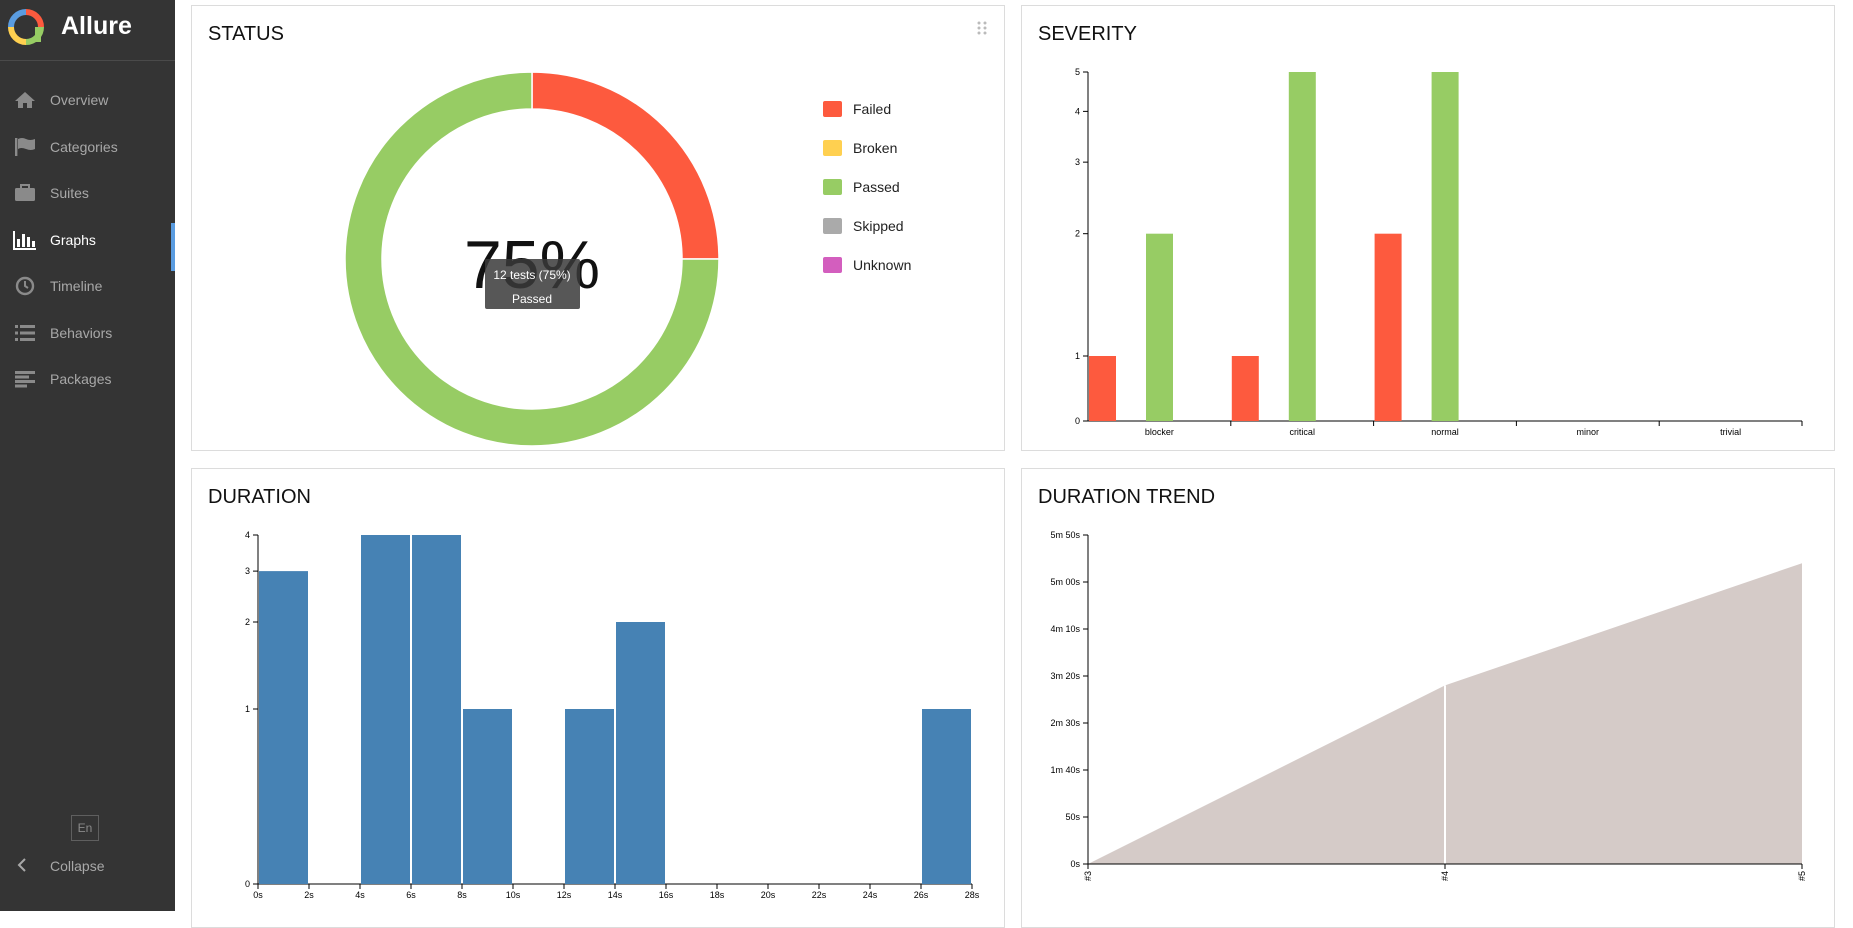 The height and width of the screenshot is (928, 1853). What do you see at coordinates (385, 709) in the screenshot?
I see `duration-bar-4s-6s` at bounding box center [385, 709].